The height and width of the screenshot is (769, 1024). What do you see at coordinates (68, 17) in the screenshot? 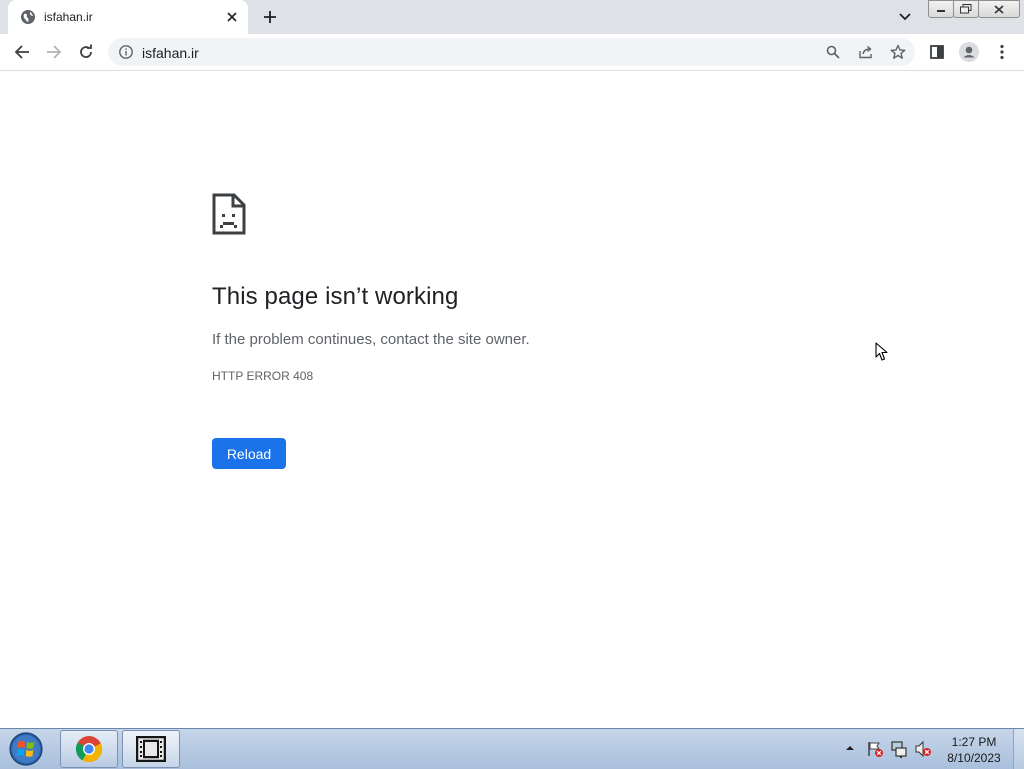
I see `tab-title: isfahan.ir` at bounding box center [68, 17].